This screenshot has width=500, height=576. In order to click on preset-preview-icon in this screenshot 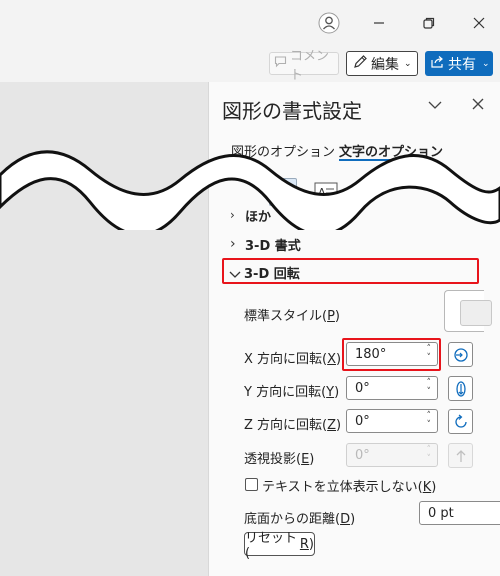, I will do `click(476, 313)`.